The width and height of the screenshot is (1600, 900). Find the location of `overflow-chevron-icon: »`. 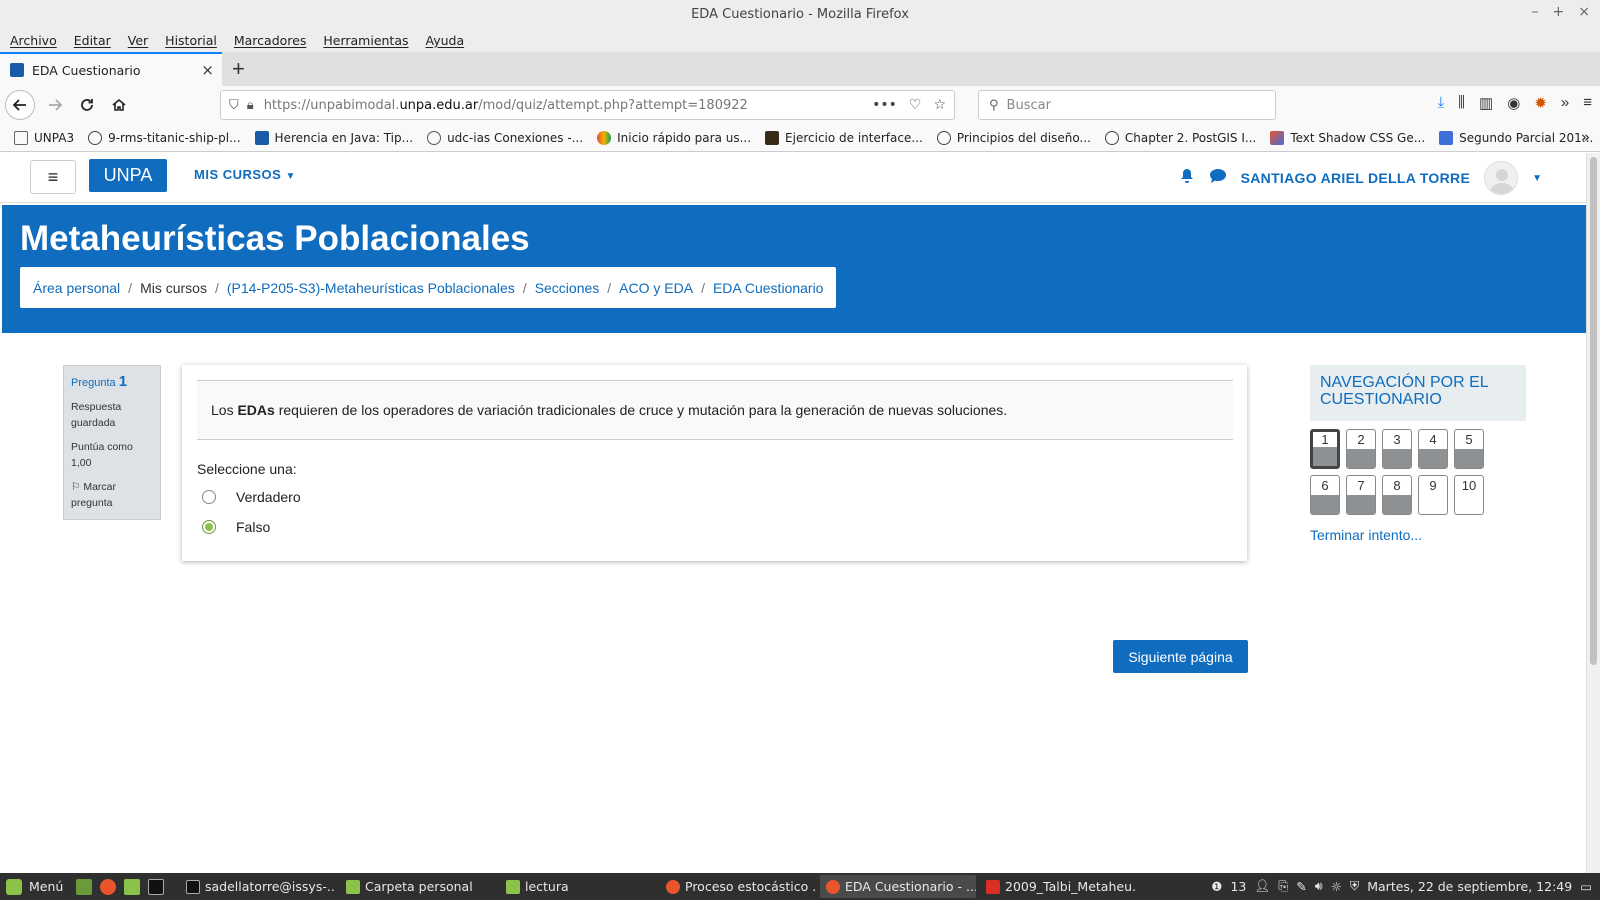

overflow-chevron-icon: » is located at coordinates (1565, 103).